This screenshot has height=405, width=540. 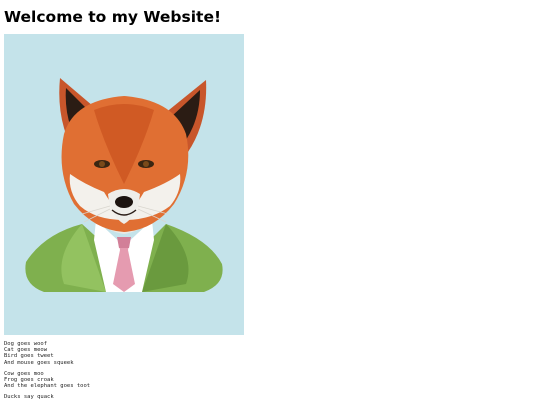 What do you see at coordinates (154, 397) in the screenshot?
I see `stanza-3: Ducks say quack` at bounding box center [154, 397].